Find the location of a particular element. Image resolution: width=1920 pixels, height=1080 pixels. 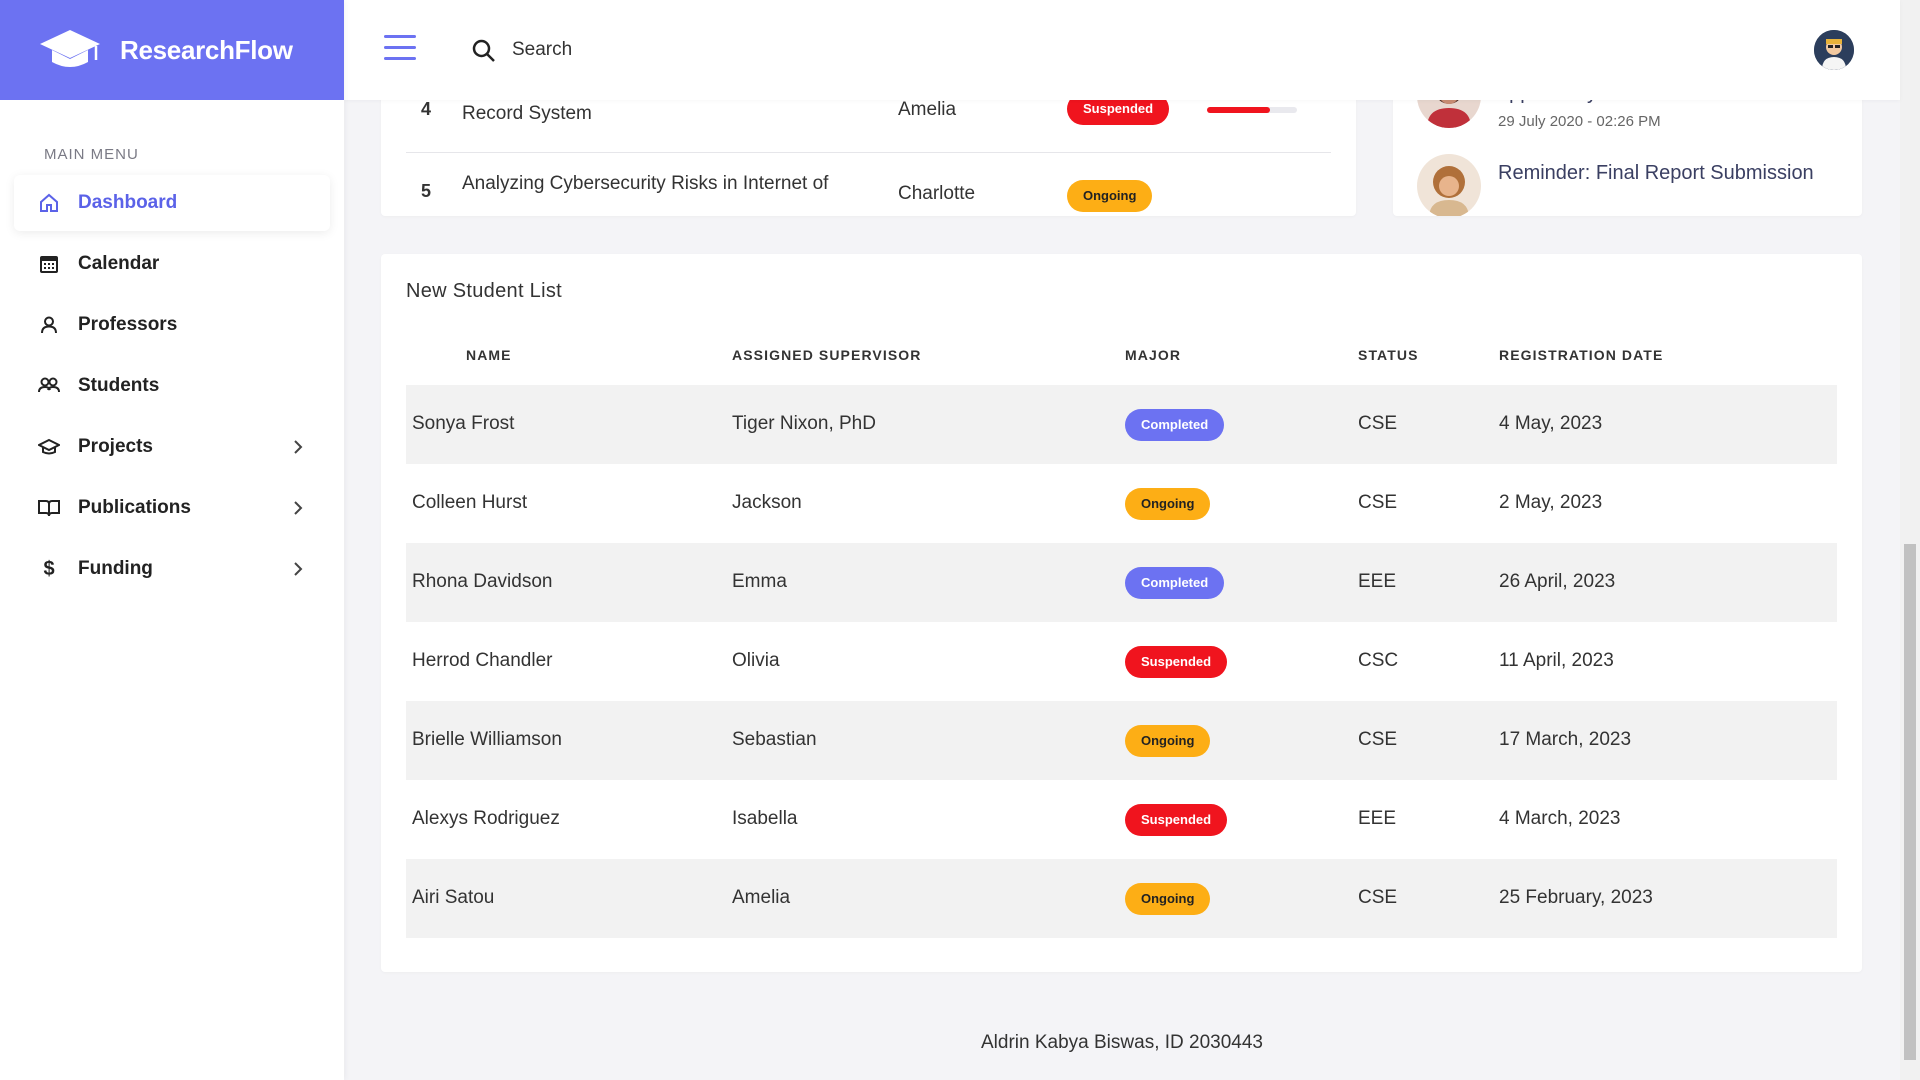

student-supervisor: Jackson is located at coordinates (767, 502).